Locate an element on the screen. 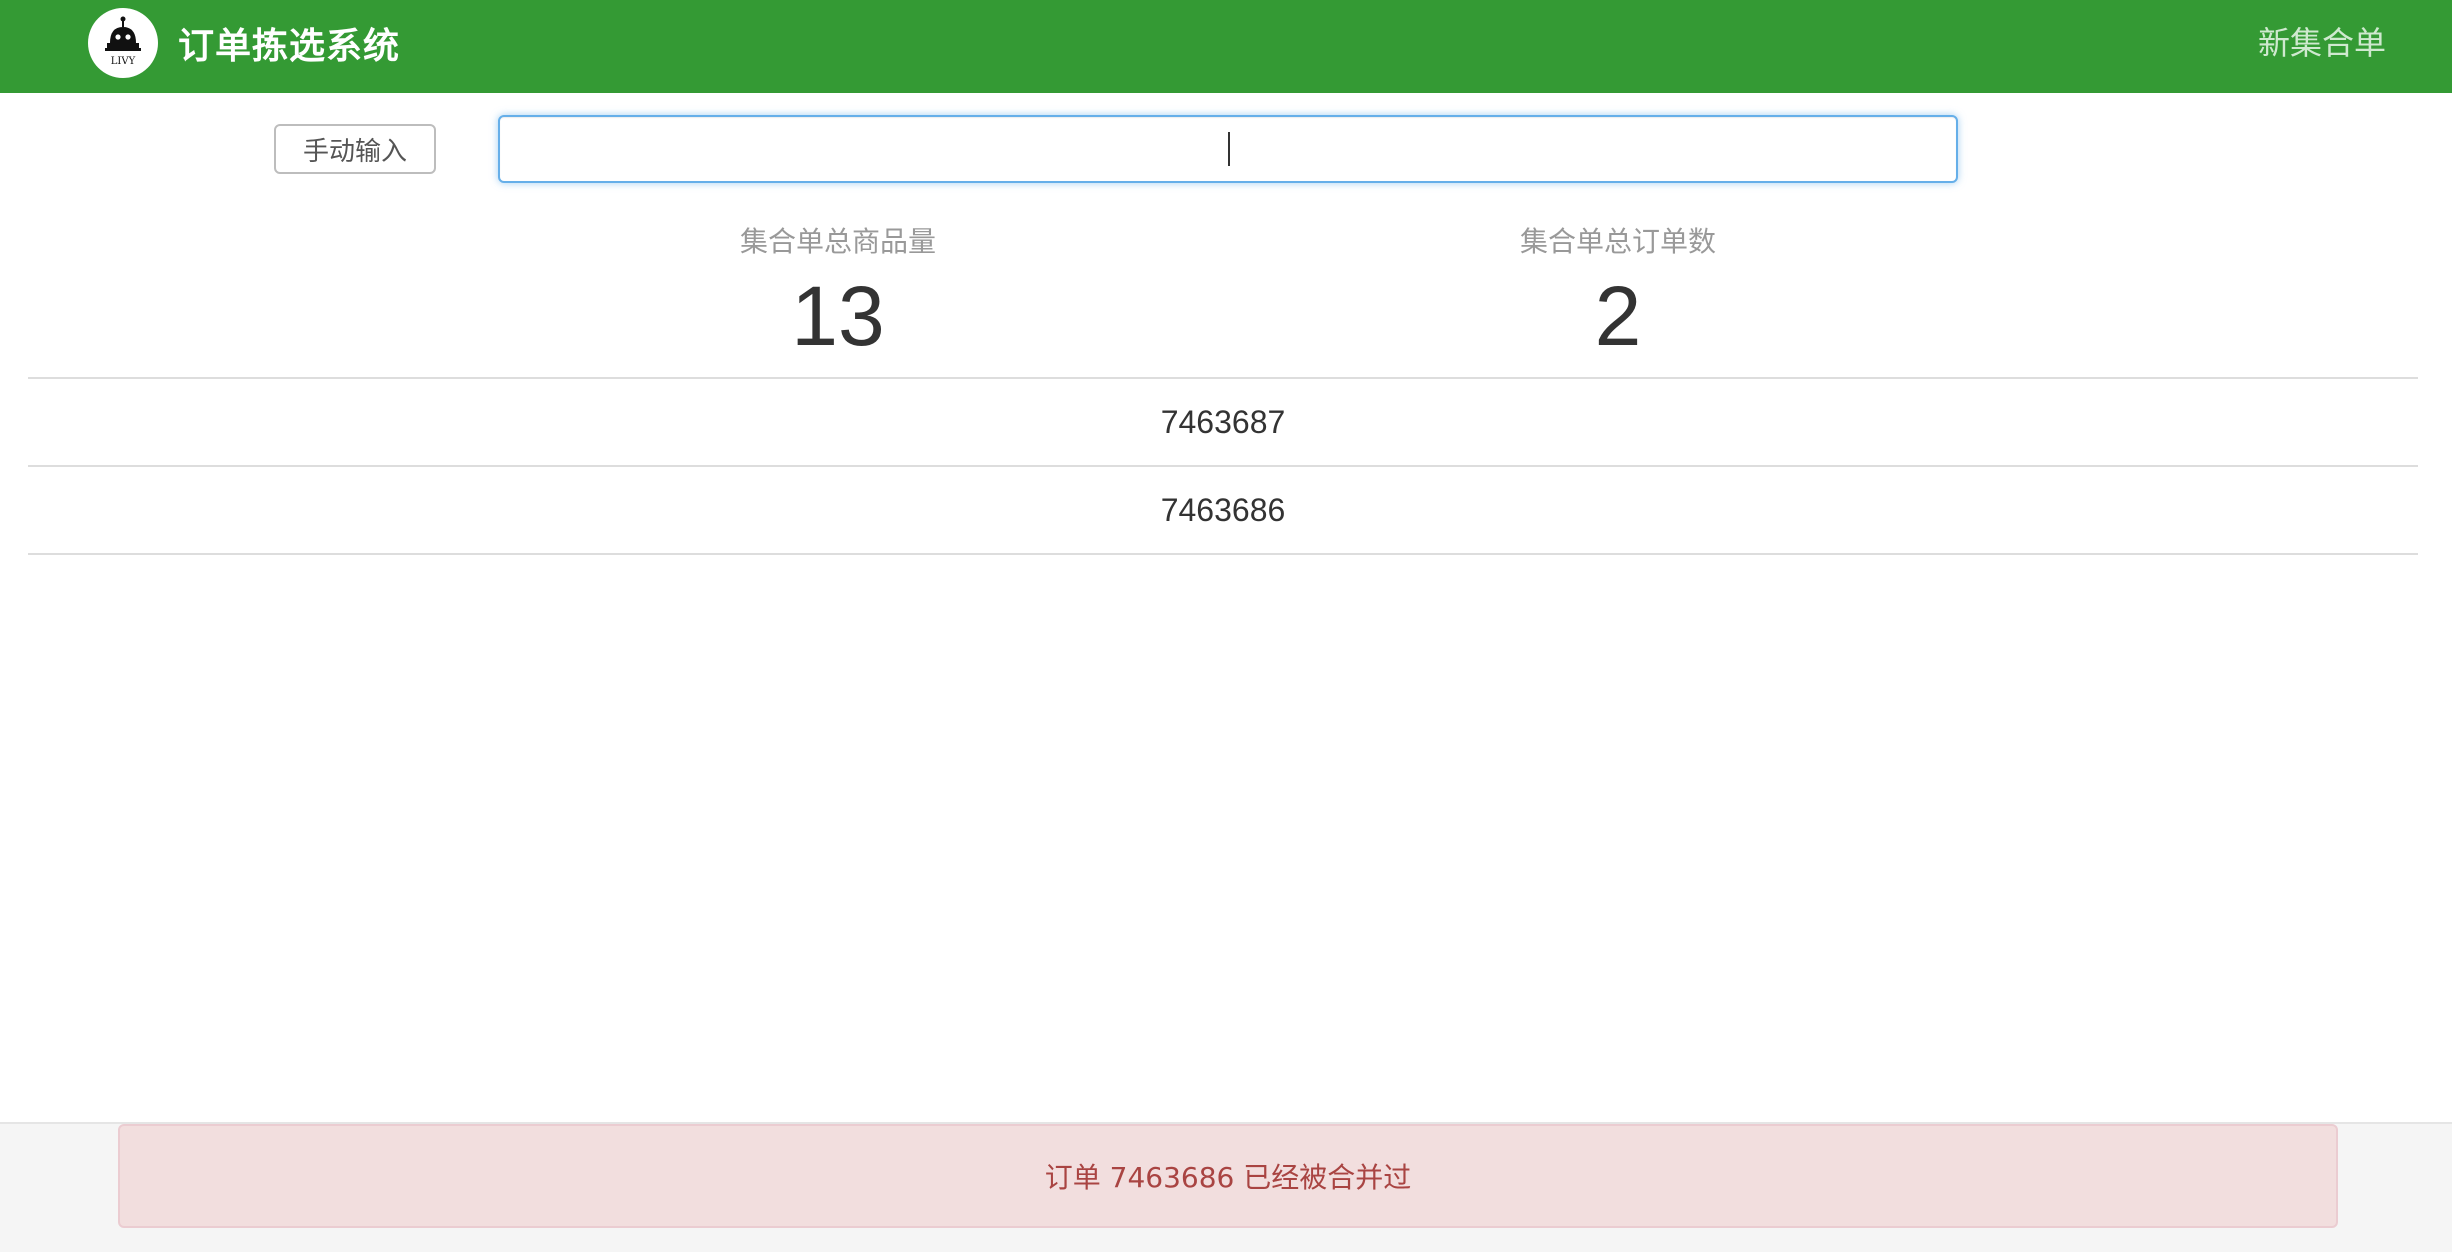  total-items-label: 集合单总商品量 is located at coordinates (837, 241).